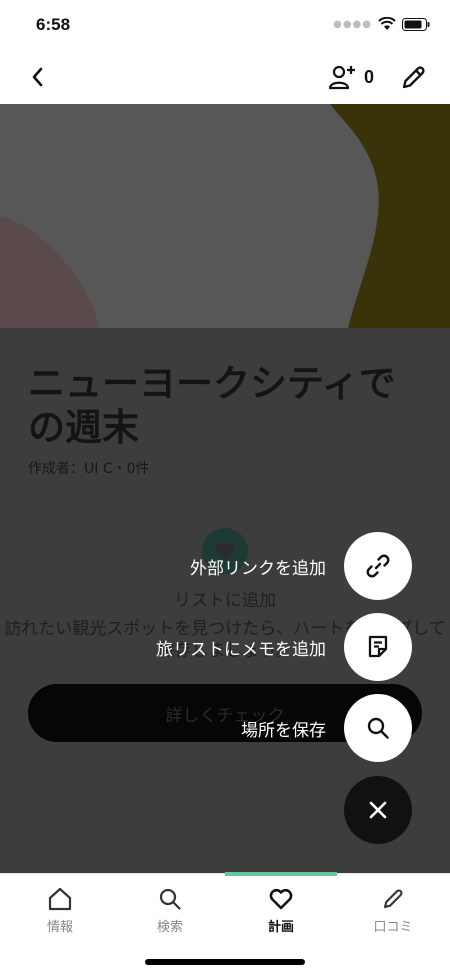 The width and height of the screenshot is (450, 972). Describe the element at coordinates (258, 568) in the screenshot. I see `fab-label: 外部リンクを追加` at that location.